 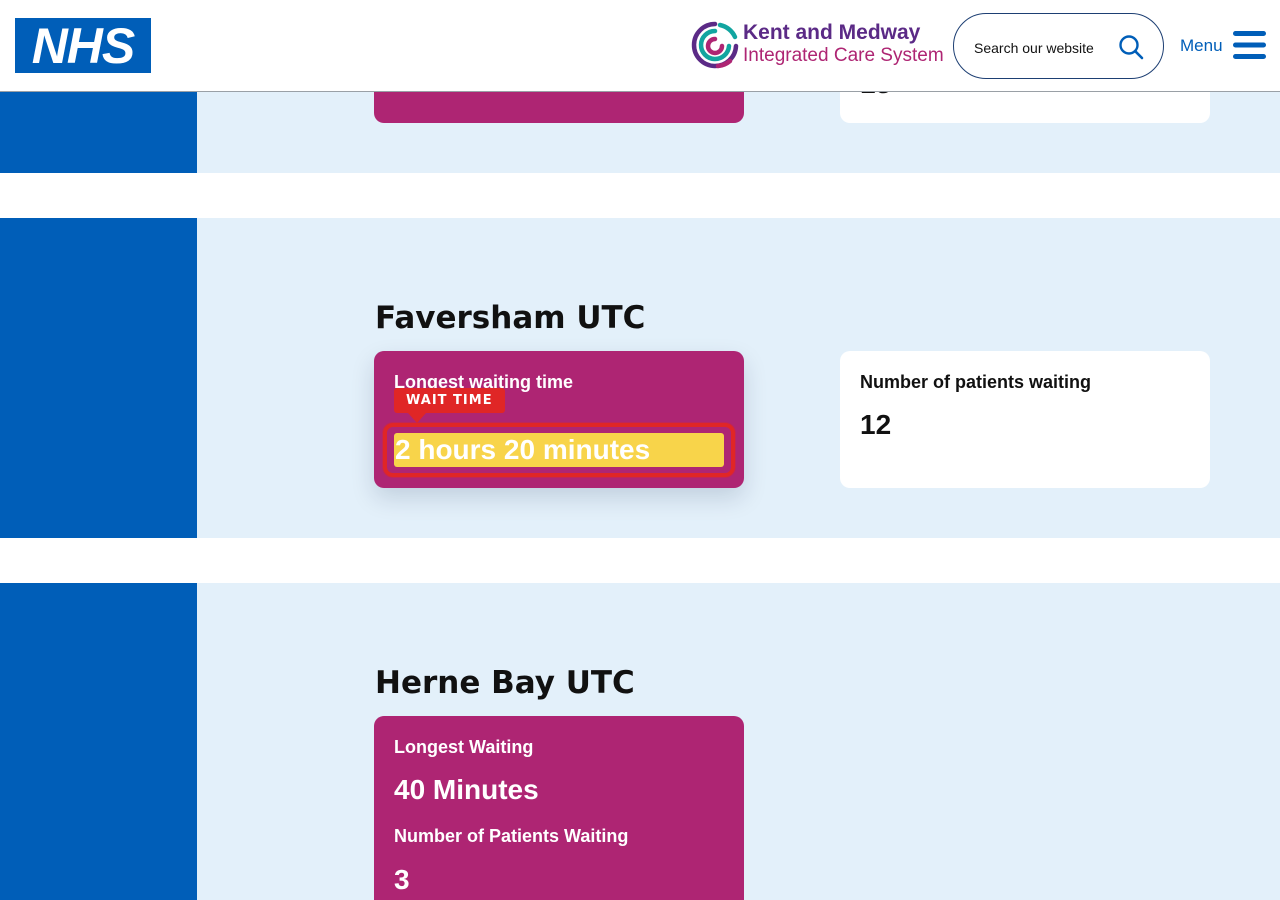 What do you see at coordinates (402, 879) in the screenshot?
I see `patients-count: 3` at bounding box center [402, 879].